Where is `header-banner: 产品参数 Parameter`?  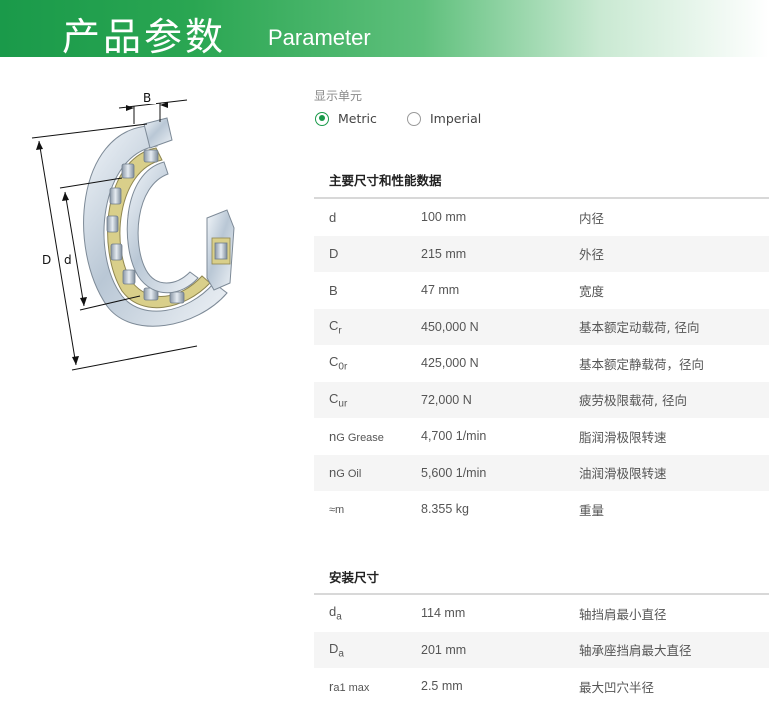 header-banner: 产品参数 Parameter is located at coordinates (384, 29).